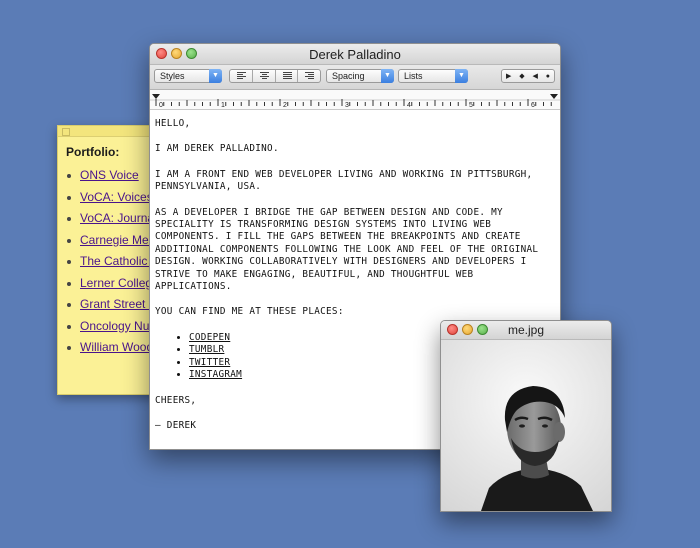 The width and height of the screenshot is (700, 548). Describe the element at coordinates (347, 105) in the screenshot. I see `ruler-label: 3` at that location.